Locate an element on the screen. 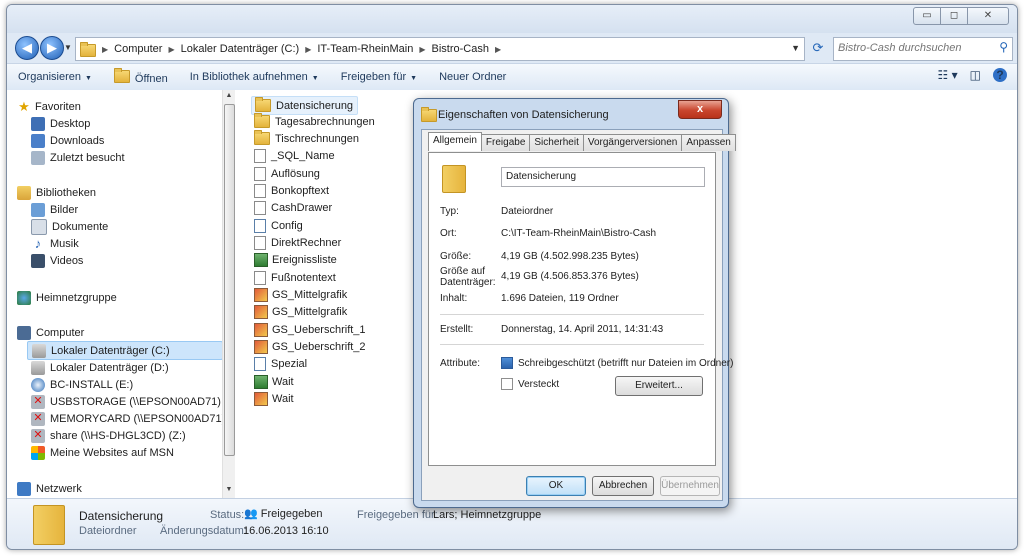 The width and height of the screenshot is (1024, 556). apply-button: Übernehmen is located at coordinates (690, 486).